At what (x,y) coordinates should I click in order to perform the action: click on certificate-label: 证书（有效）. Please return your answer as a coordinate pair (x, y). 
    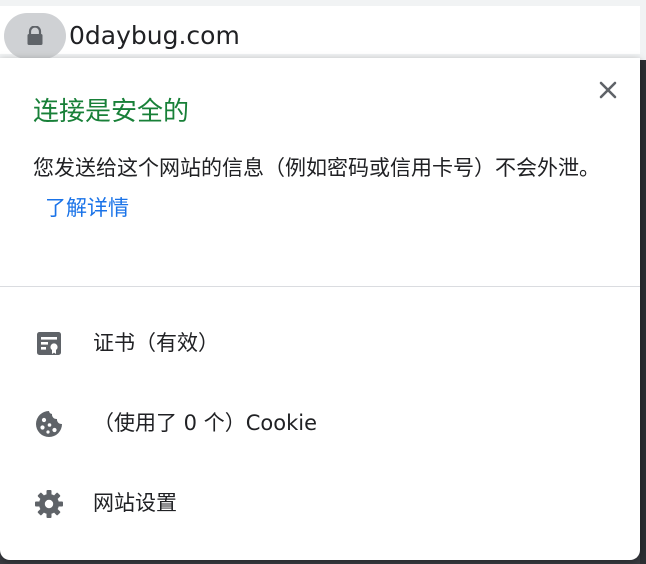
    Looking at the image, I should click on (156, 343).